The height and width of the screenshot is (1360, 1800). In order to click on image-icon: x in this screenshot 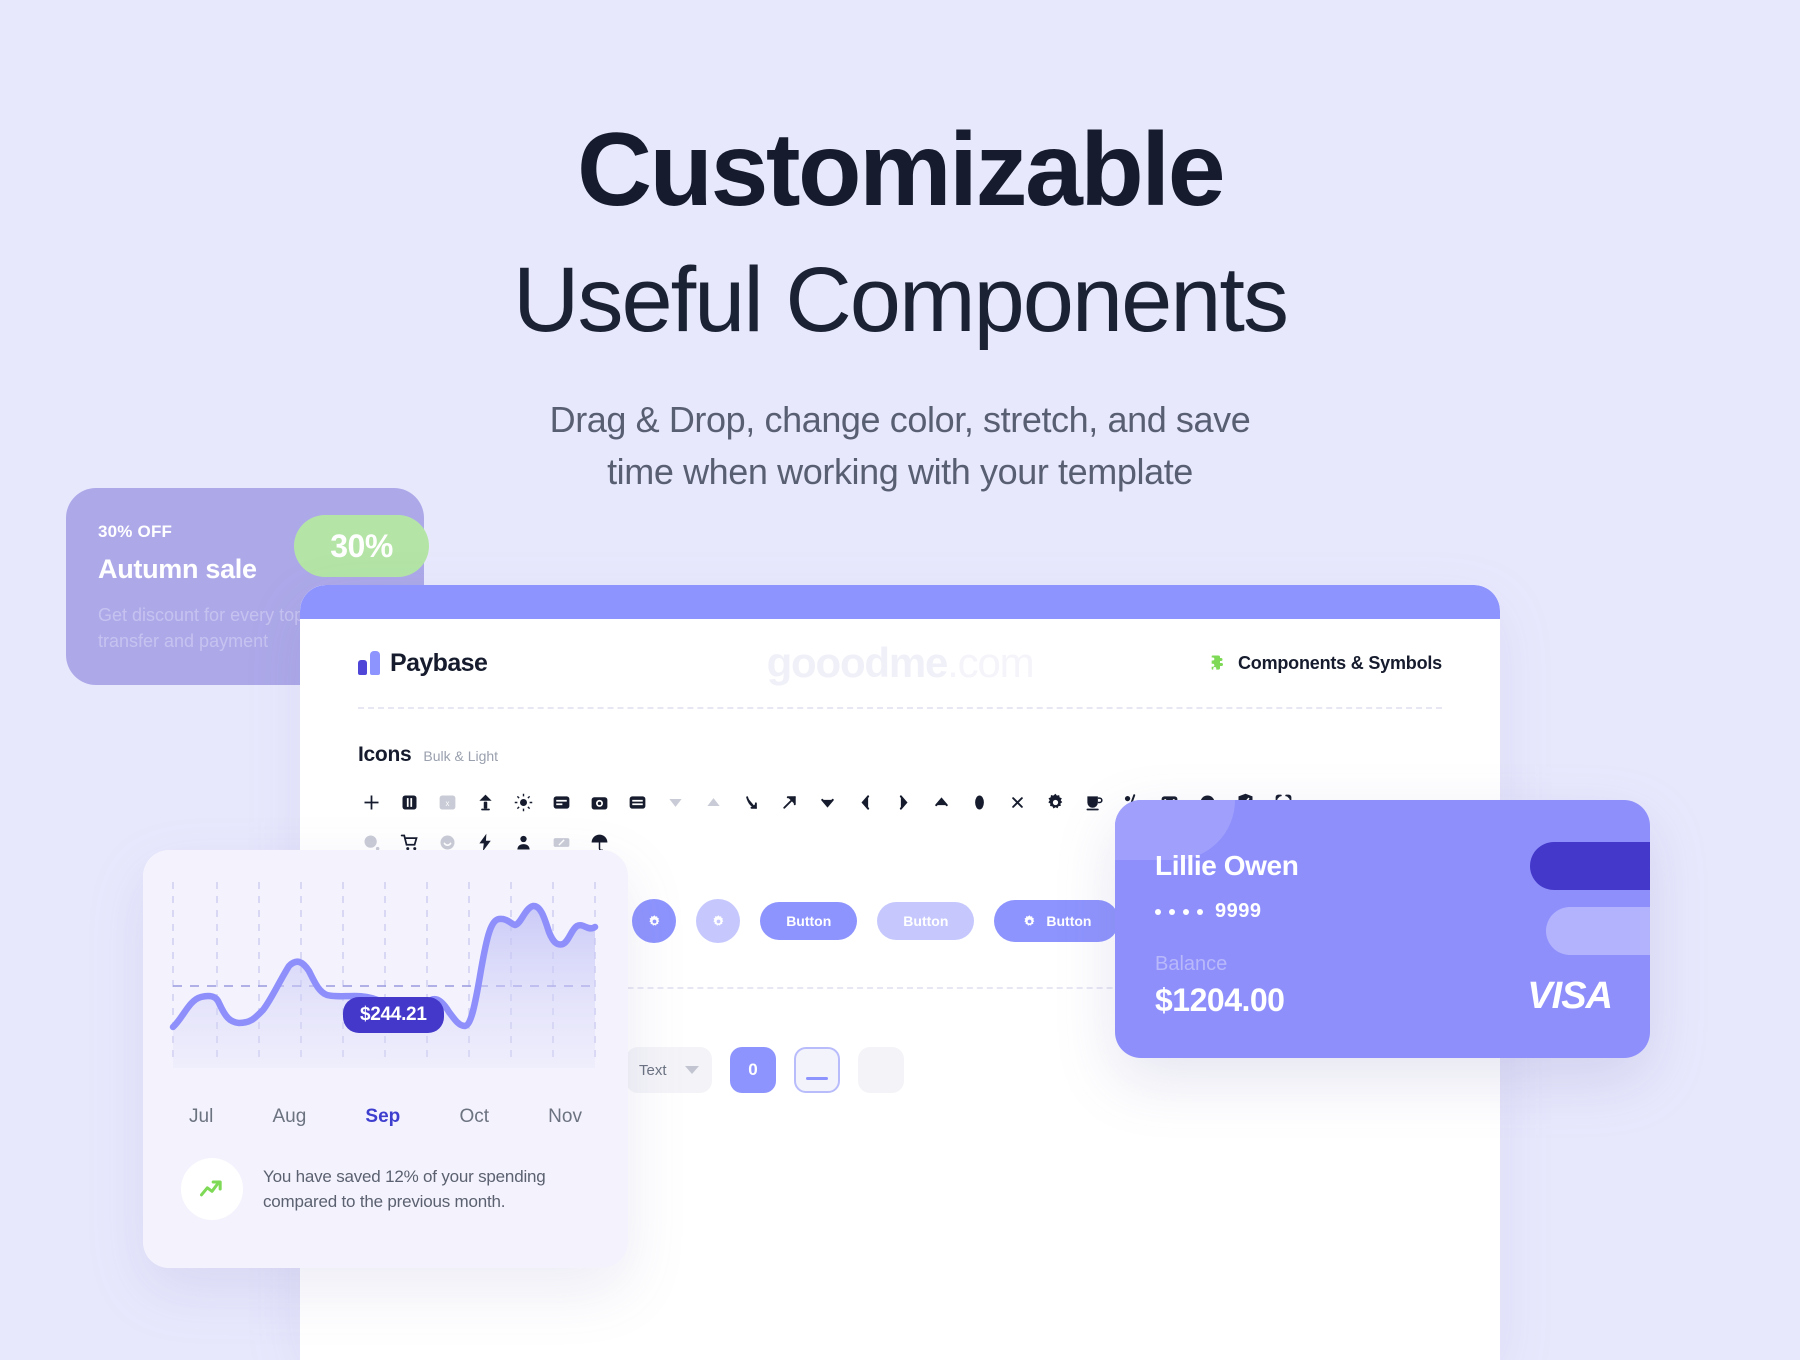, I will do `click(447, 802)`.